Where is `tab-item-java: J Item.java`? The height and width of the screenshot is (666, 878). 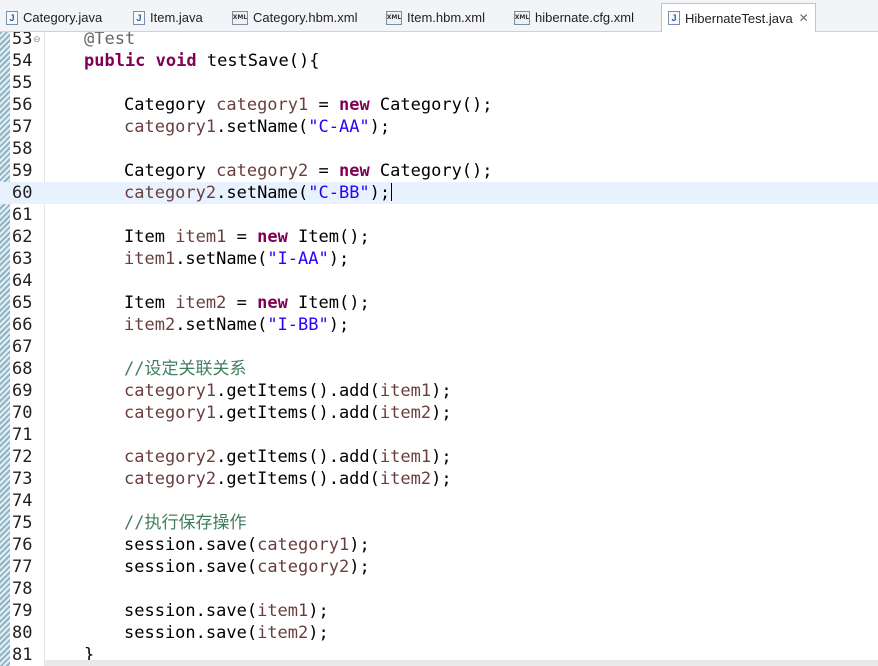
tab-item-java: J Item.java is located at coordinates (168, 17).